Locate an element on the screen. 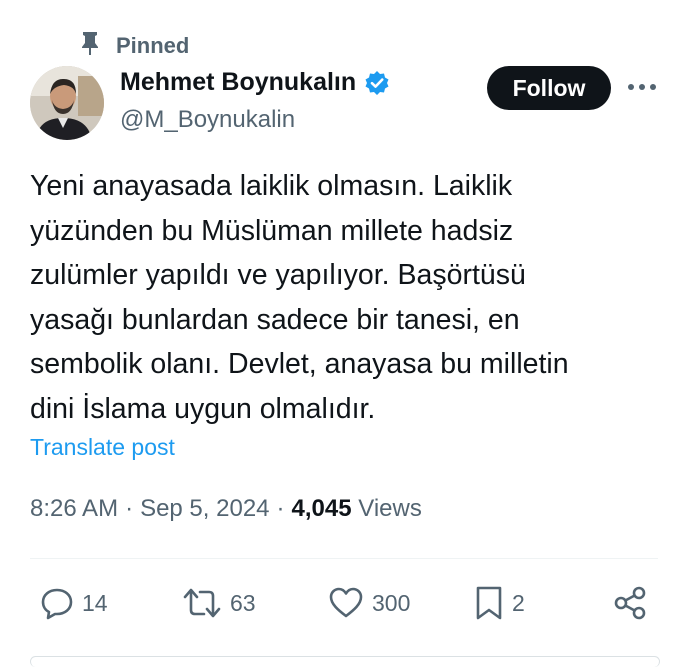 The height and width of the screenshot is (667, 690). author-handle: @M_Boynukalin is located at coordinates (207, 120).